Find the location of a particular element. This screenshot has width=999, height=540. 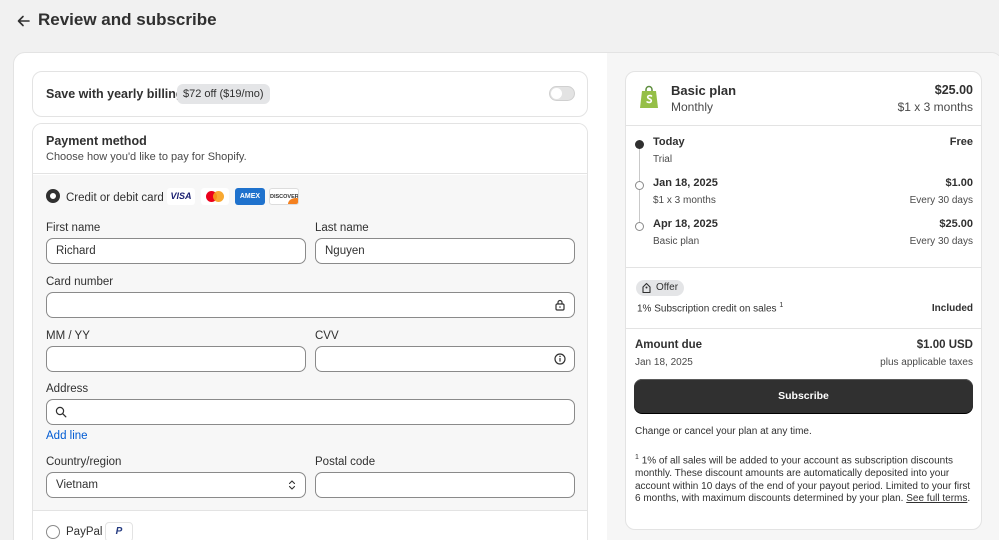

card-option-label: Credit or debit card is located at coordinates (115, 198).